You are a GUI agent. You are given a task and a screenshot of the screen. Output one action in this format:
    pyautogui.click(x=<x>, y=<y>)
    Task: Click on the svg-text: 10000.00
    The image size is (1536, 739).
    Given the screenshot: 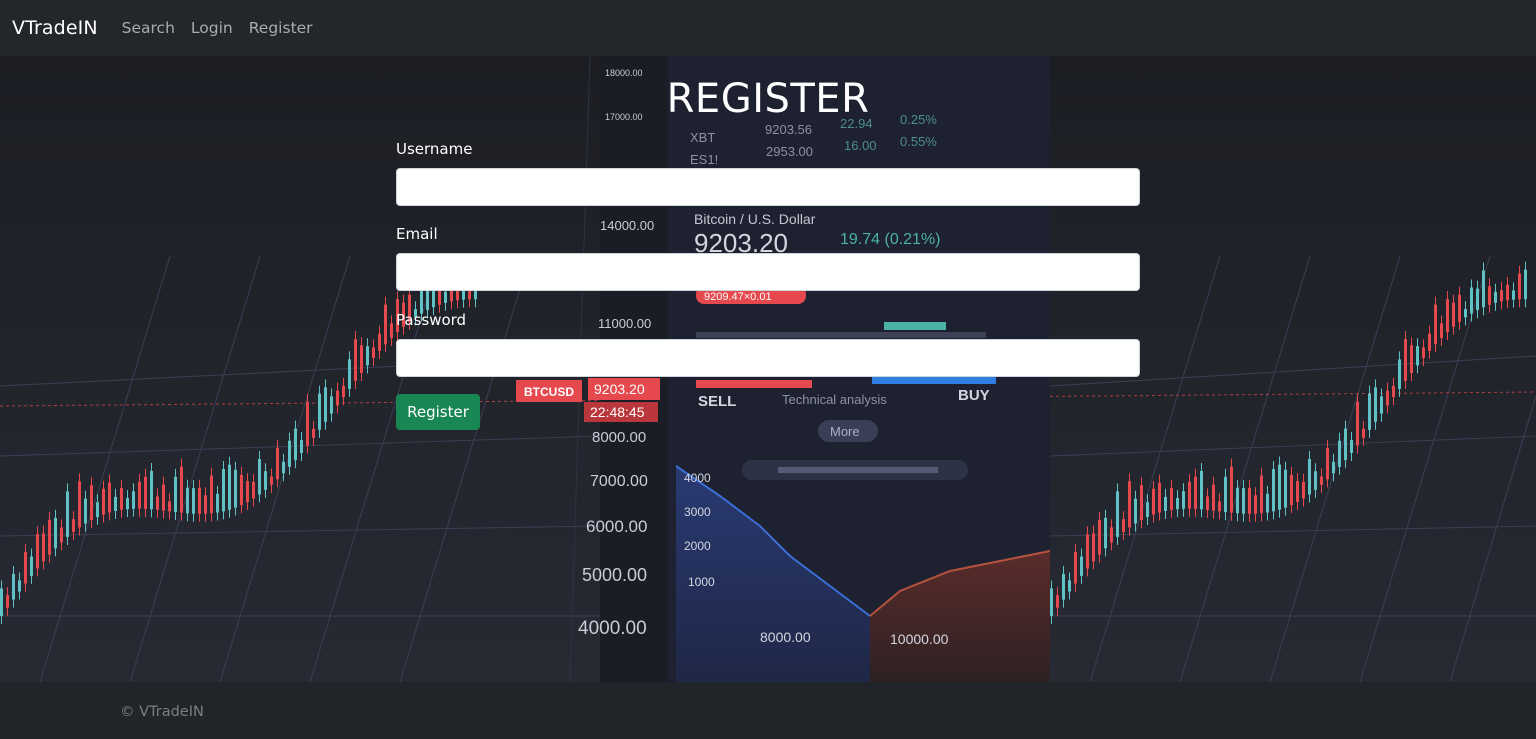 What is the action you would take?
    pyautogui.click(x=919, y=639)
    